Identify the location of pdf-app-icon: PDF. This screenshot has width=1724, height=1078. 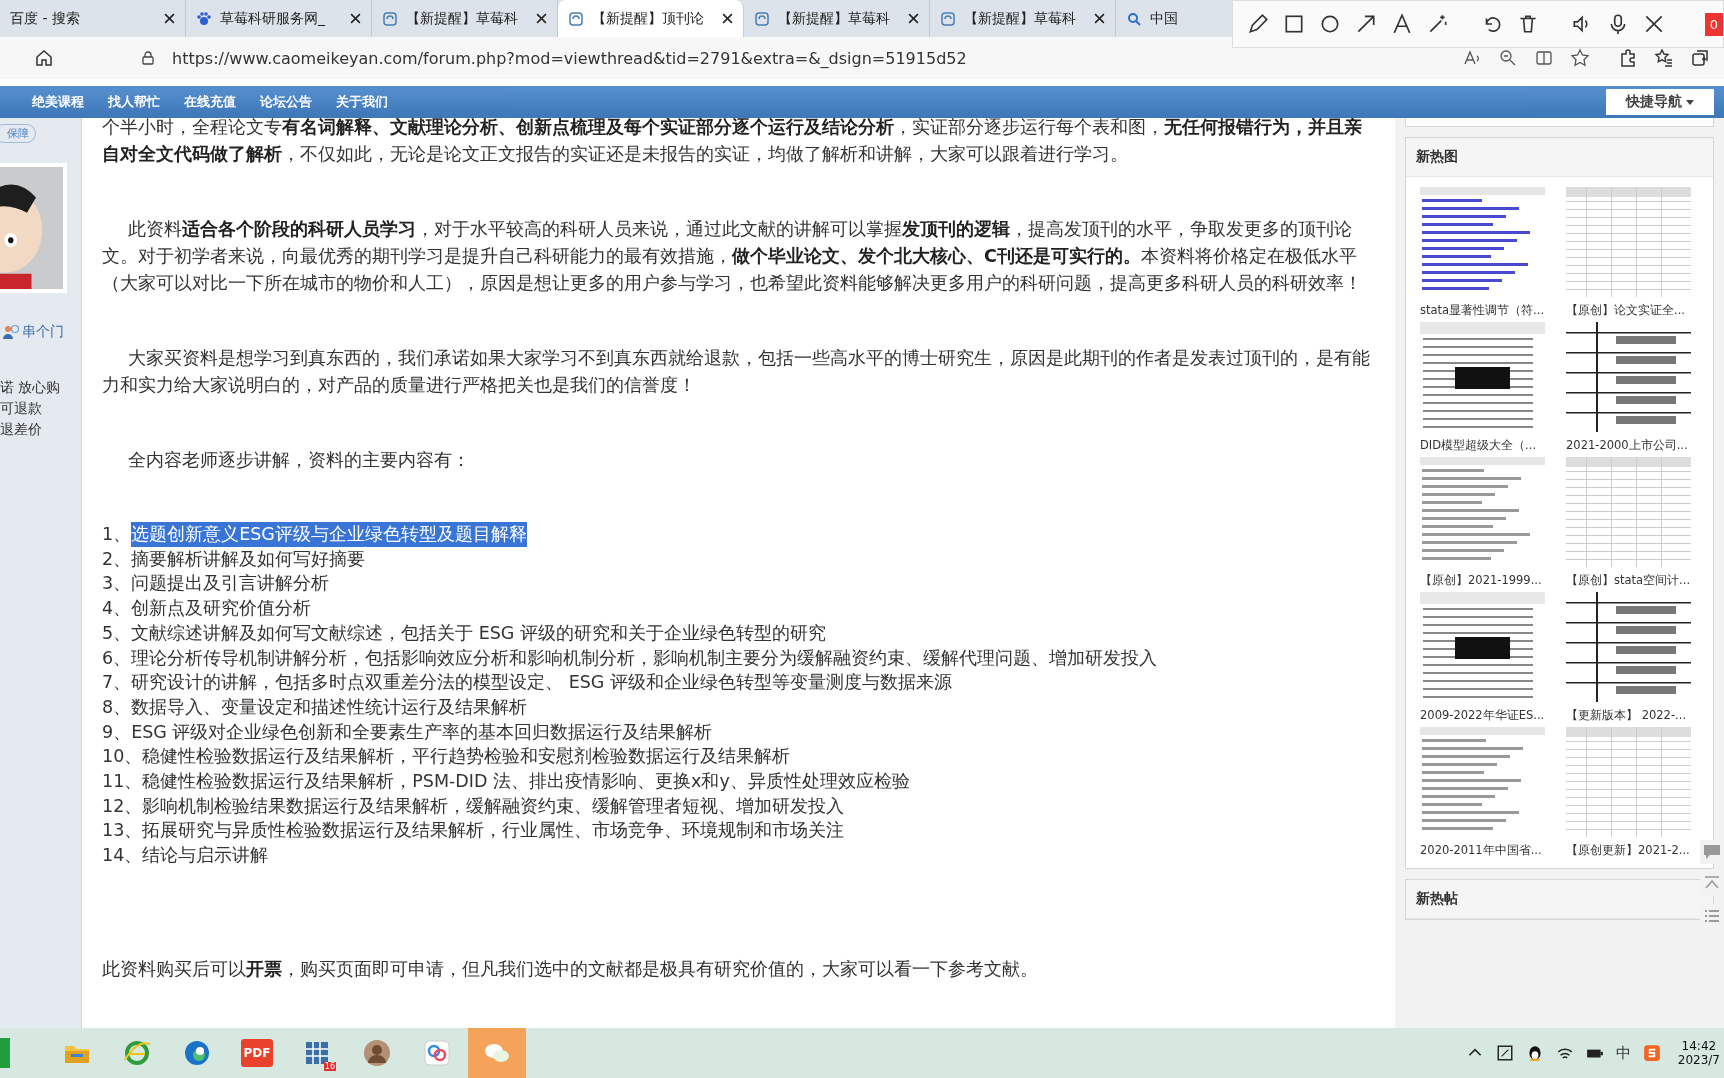
(257, 1053).